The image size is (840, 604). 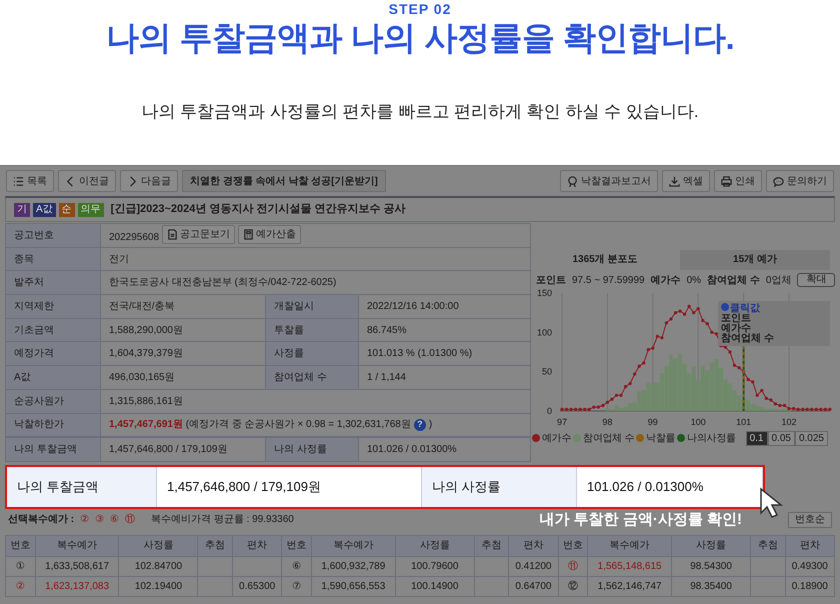 I want to click on field-value: 1,604,379,379원, so click(x=183, y=354).